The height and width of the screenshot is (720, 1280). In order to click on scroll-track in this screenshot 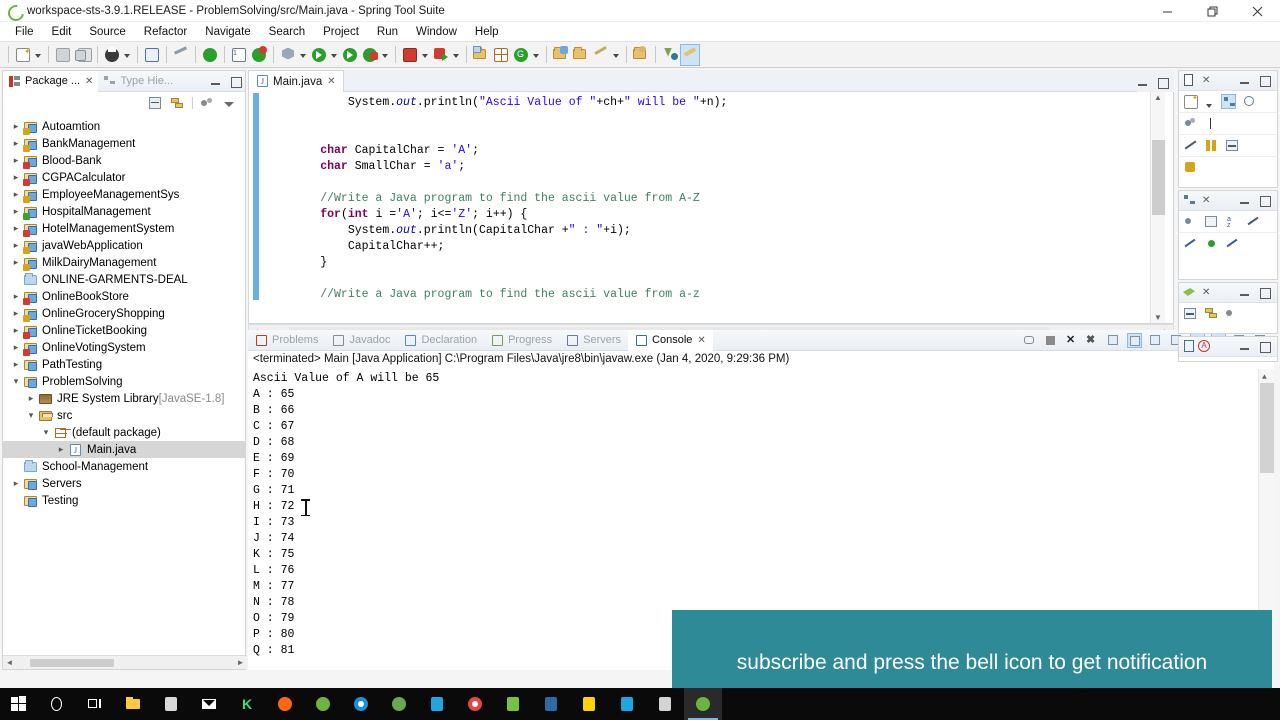, I will do `click(125, 663)`.